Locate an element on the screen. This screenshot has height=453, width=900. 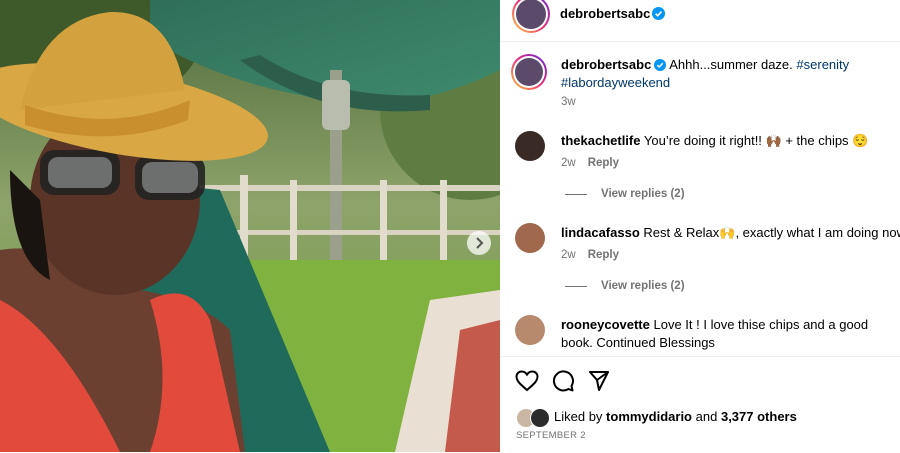
commenter-username: thekachetlife is located at coordinates (600, 140).